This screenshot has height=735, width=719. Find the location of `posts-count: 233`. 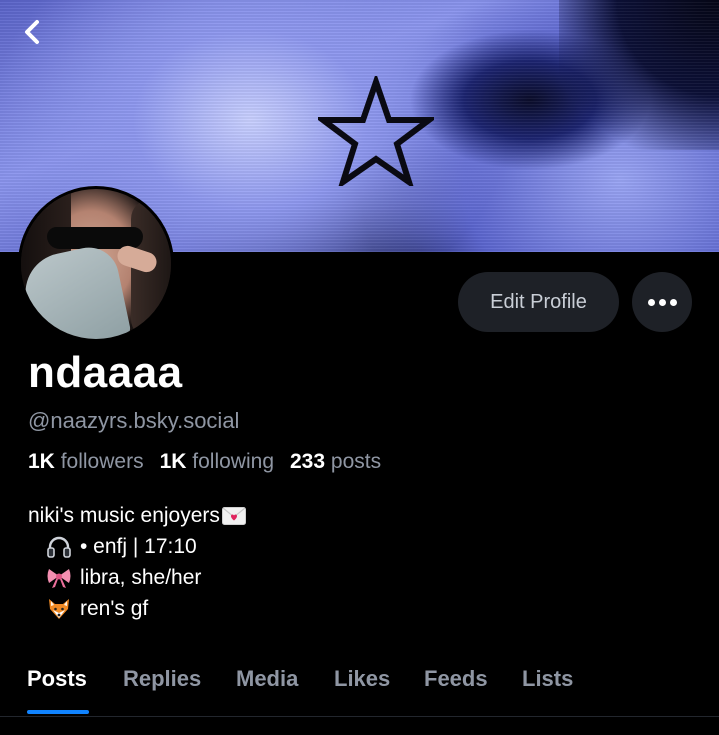

posts-count: 233 is located at coordinates (308, 461).